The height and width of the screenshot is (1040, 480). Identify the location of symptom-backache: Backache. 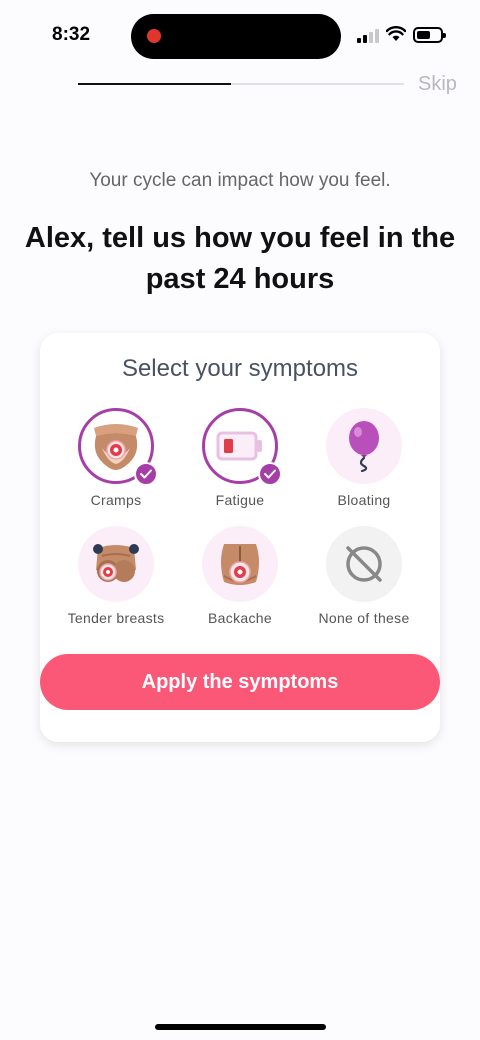
(240, 581).